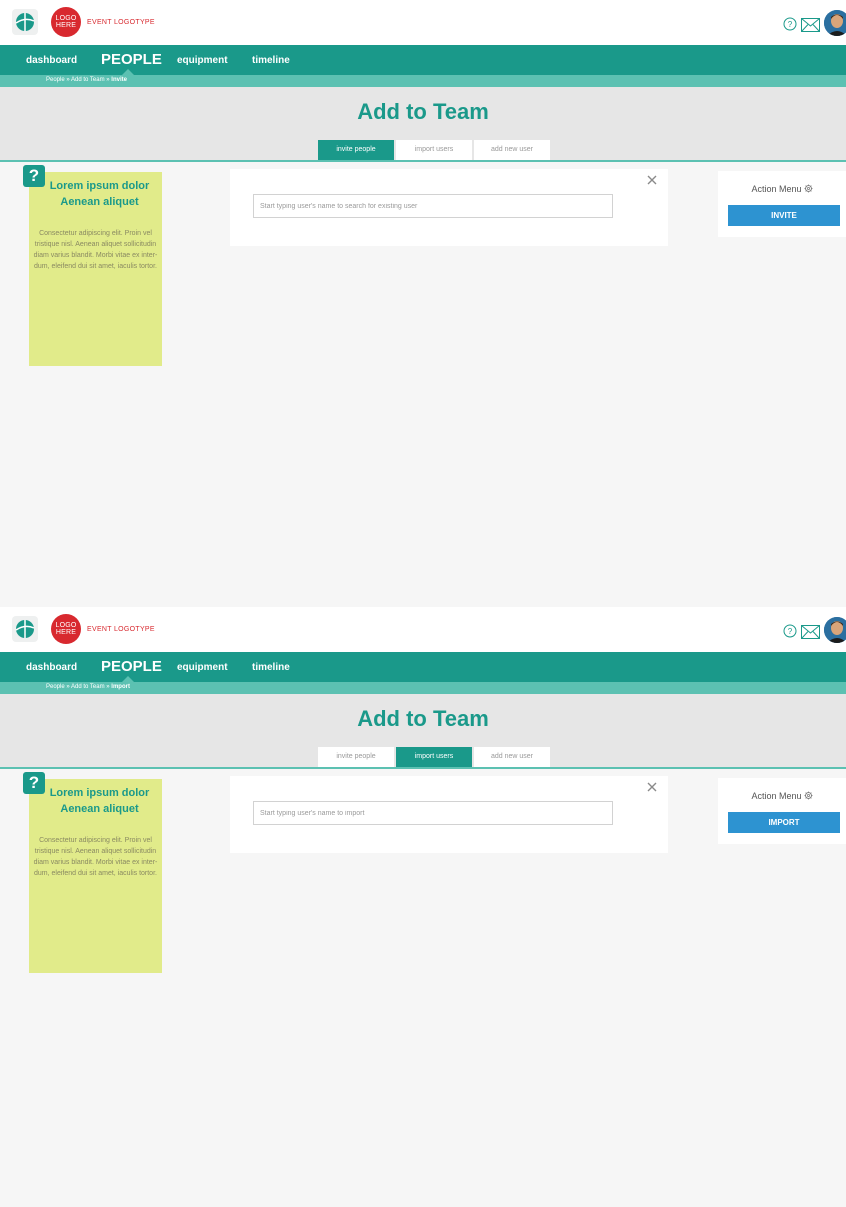 The image size is (846, 1207). Describe the element at coordinates (433, 813) in the screenshot. I see `import-search-input` at that location.